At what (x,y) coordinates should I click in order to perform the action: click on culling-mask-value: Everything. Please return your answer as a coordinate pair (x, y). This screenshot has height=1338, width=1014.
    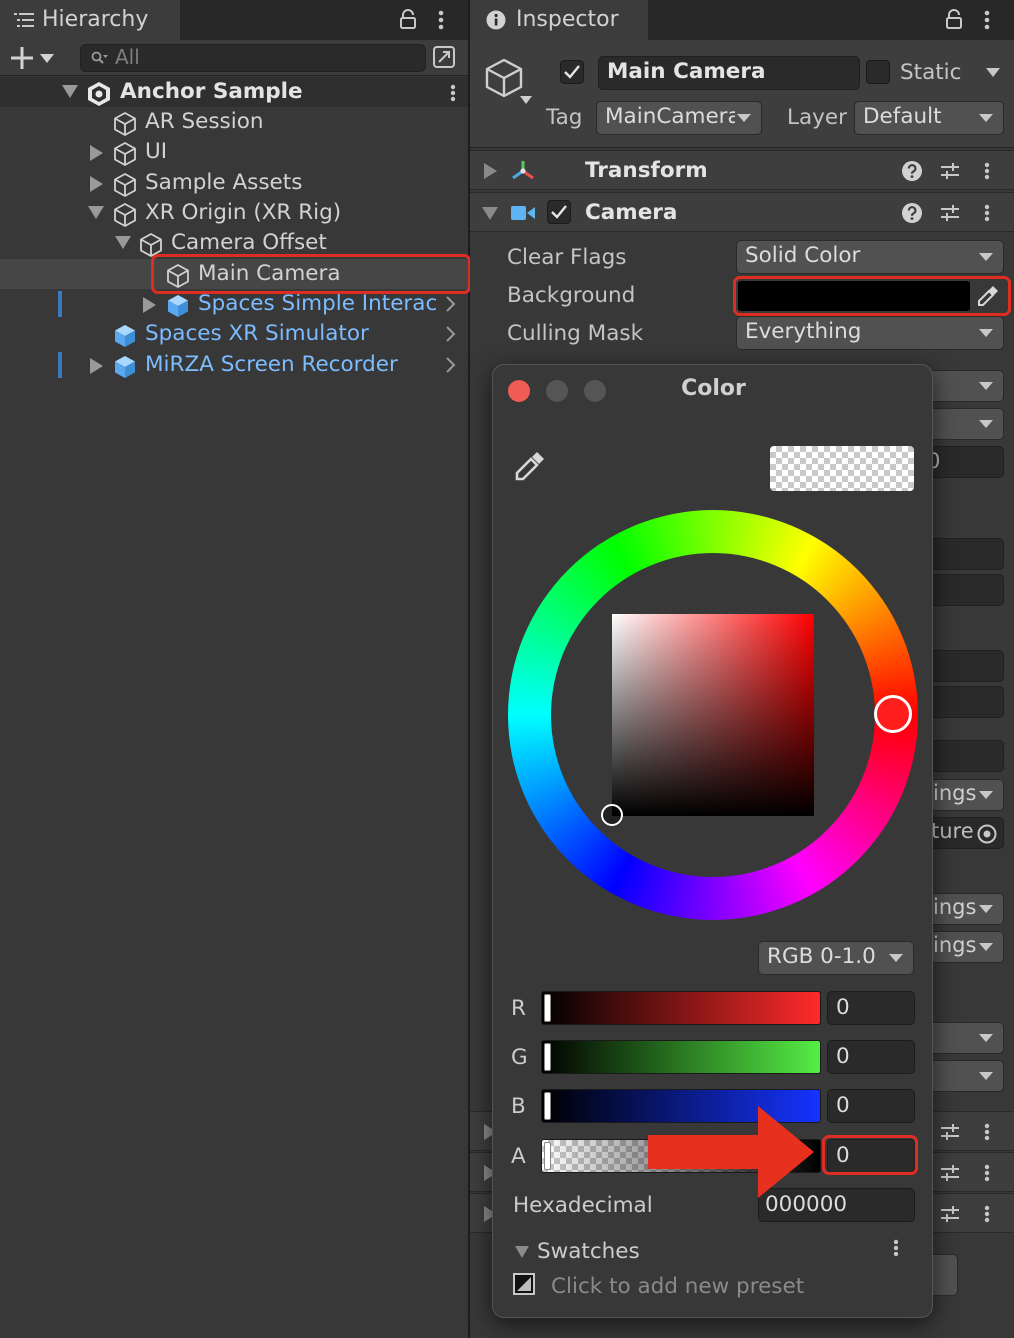
    Looking at the image, I should click on (803, 331).